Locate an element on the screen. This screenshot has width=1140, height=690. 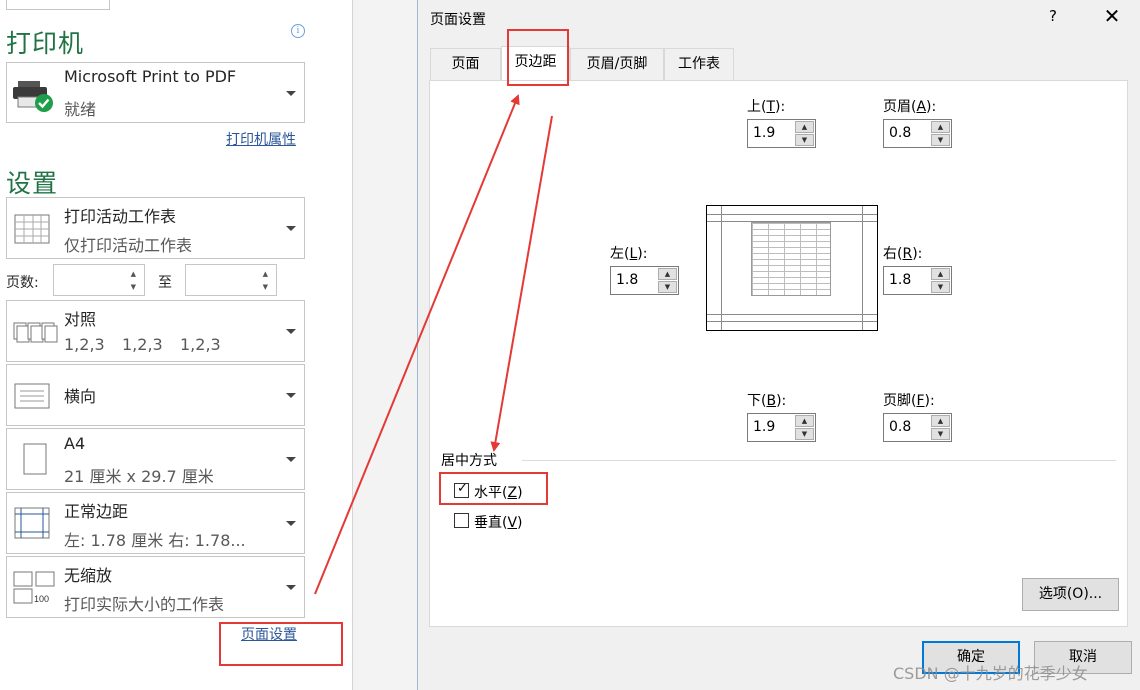
worksheet-icon is located at coordinates (32, 229).